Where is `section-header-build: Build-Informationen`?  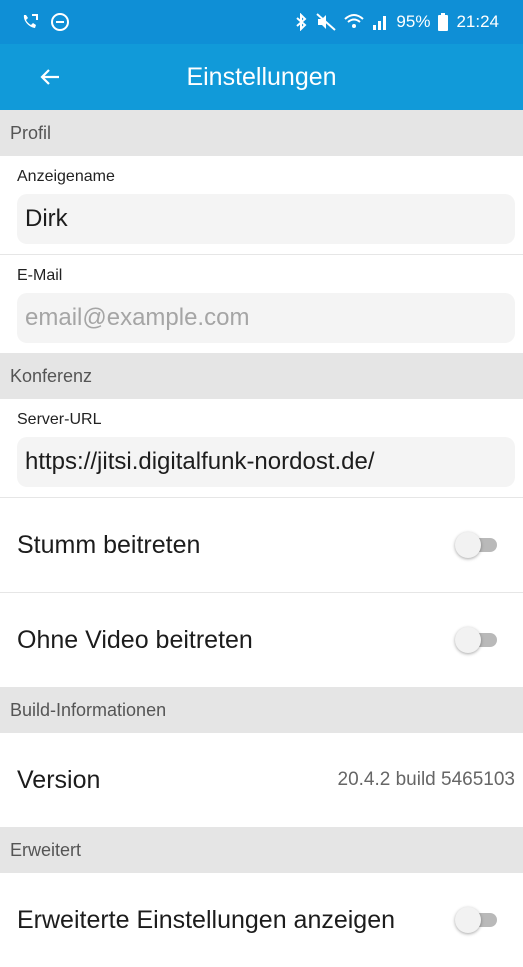 section-header-build: Build-Informationen is located at coordinates (261, 710).